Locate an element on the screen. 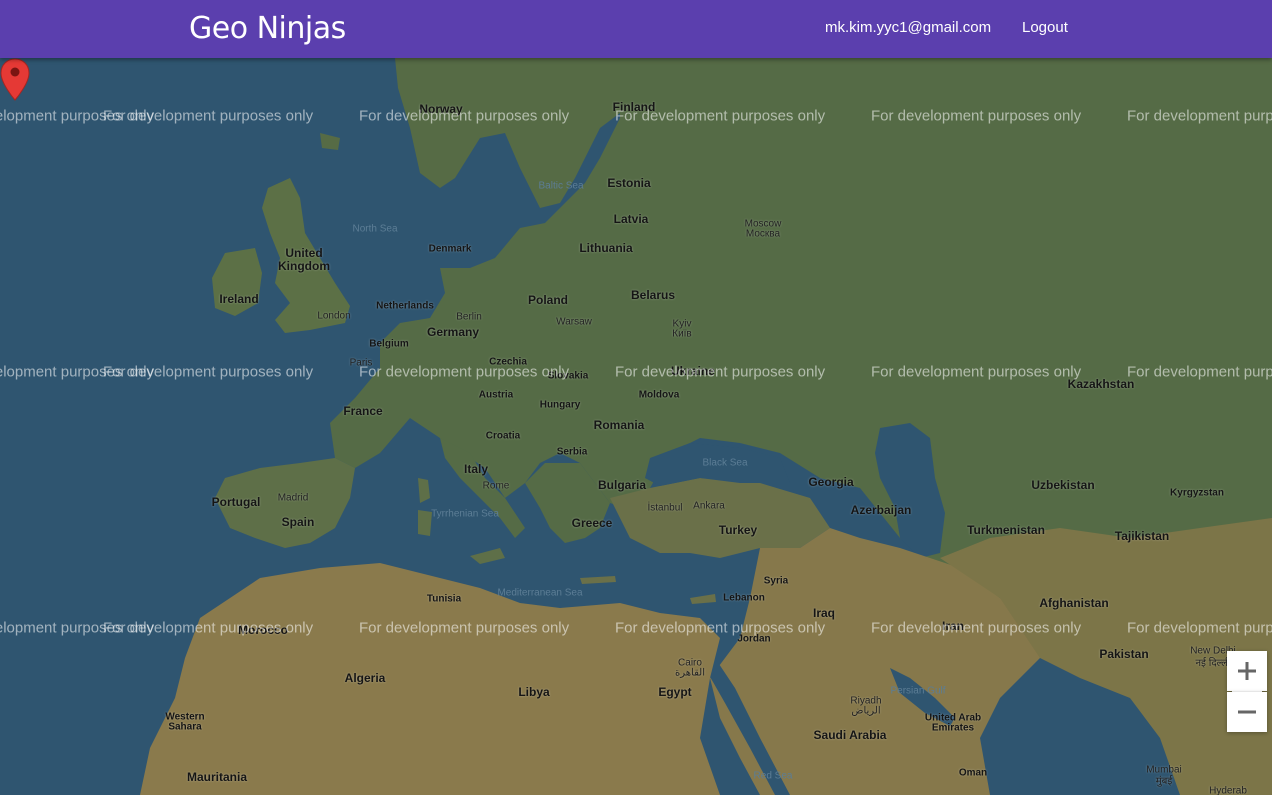 Image resolution: width=1272 pixels, height=795 pixels. map-label-cairo-native: القاهرة is located at coordinates (690, 673).